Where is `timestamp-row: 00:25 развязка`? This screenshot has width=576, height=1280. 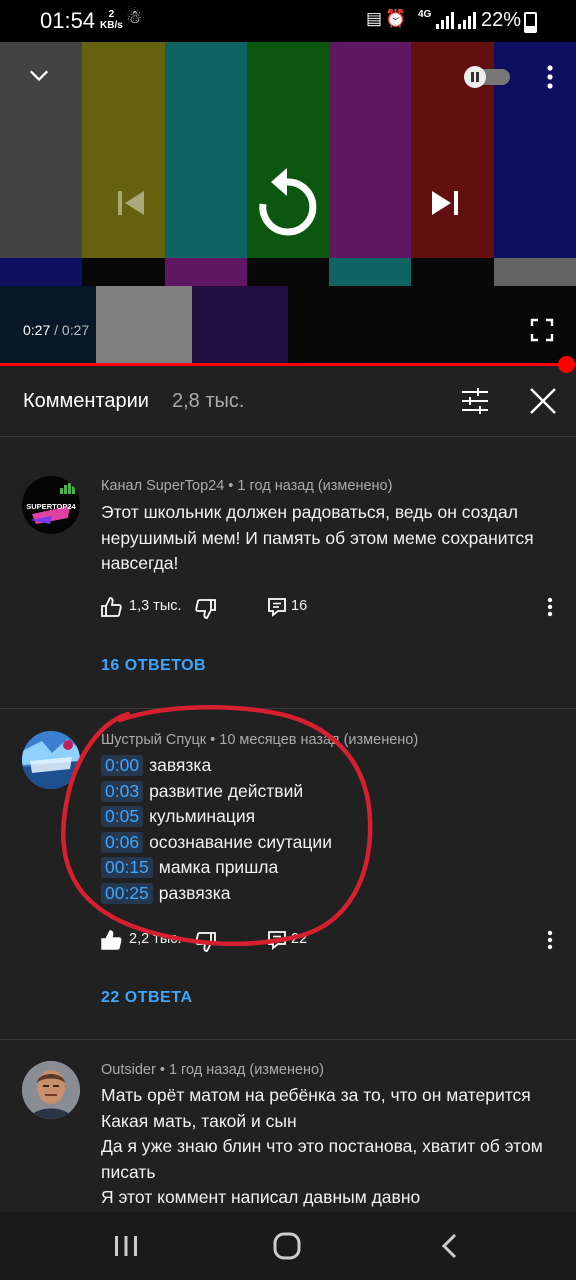
timestamp-row: 00:25 развязка is located at coordinates (331, 894).